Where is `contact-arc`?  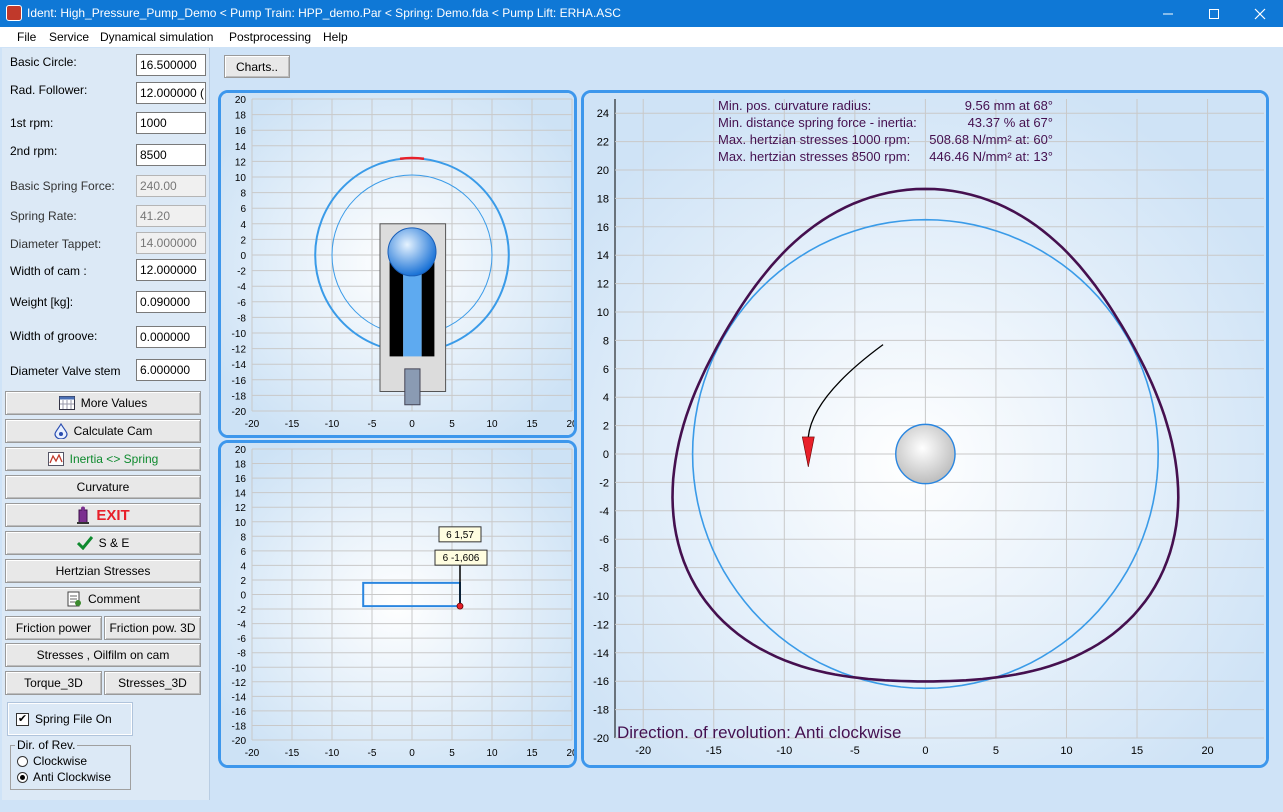 contact-arc is located at coordinates (412, 158).